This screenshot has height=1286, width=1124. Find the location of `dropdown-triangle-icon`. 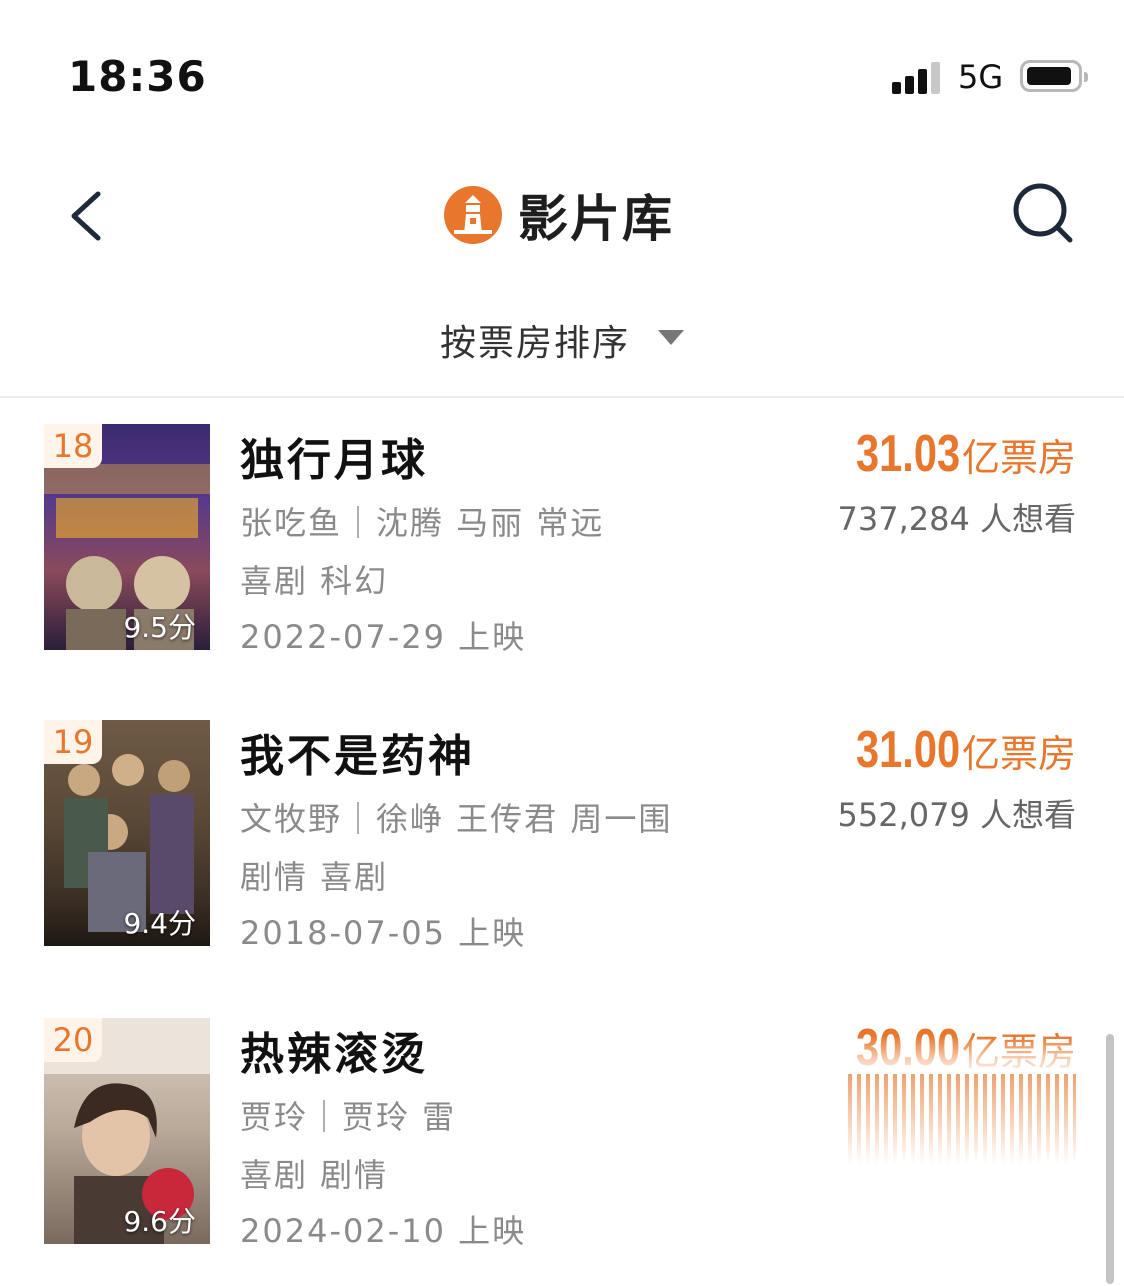

dropdown-triangle-icon is located at coordinates (671, 338).